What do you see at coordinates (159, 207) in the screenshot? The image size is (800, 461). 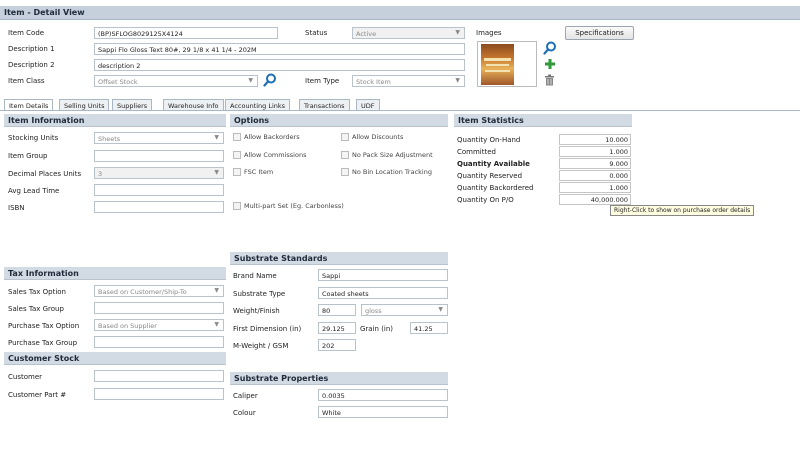 I see `isbn-input` at bounding box center [159, 207].